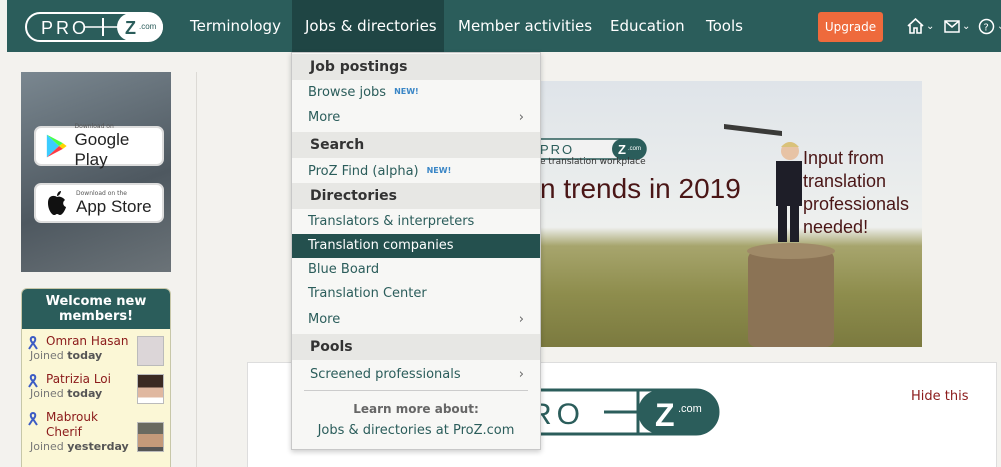 The image size is (1001, 467). Describe the element at coordinates (96, 309) in the screenshot. I see `welcome-title: Welcome new members!` at that location.